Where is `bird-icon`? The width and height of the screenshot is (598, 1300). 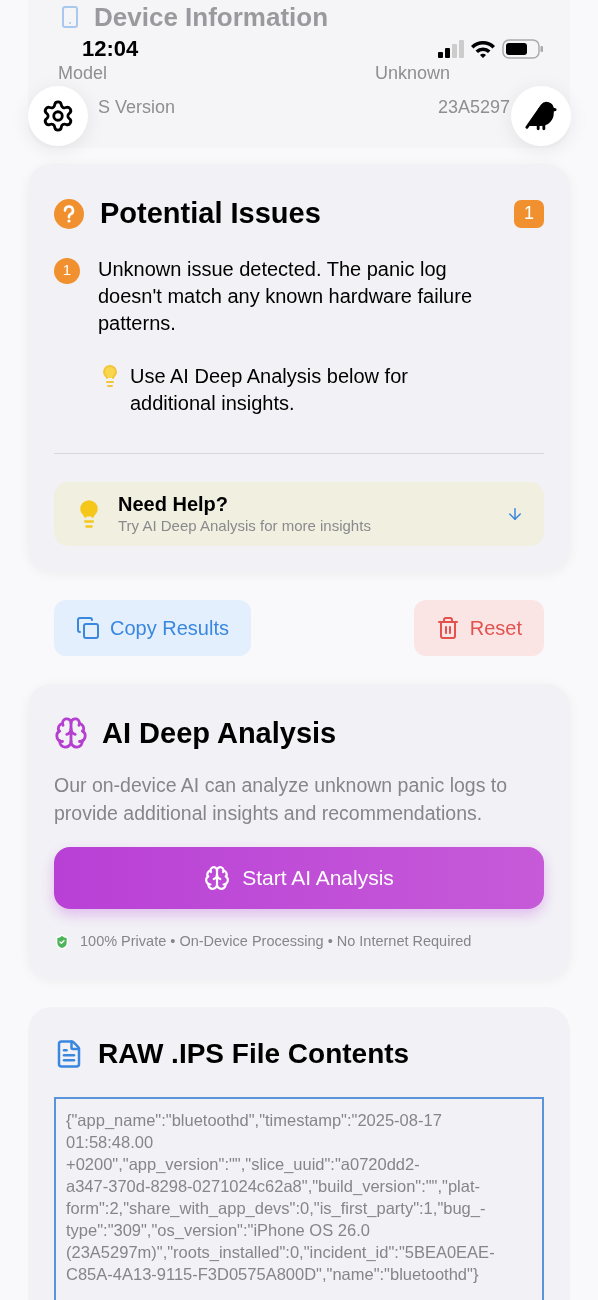 bird-icon is located at coordinates (541, 116).